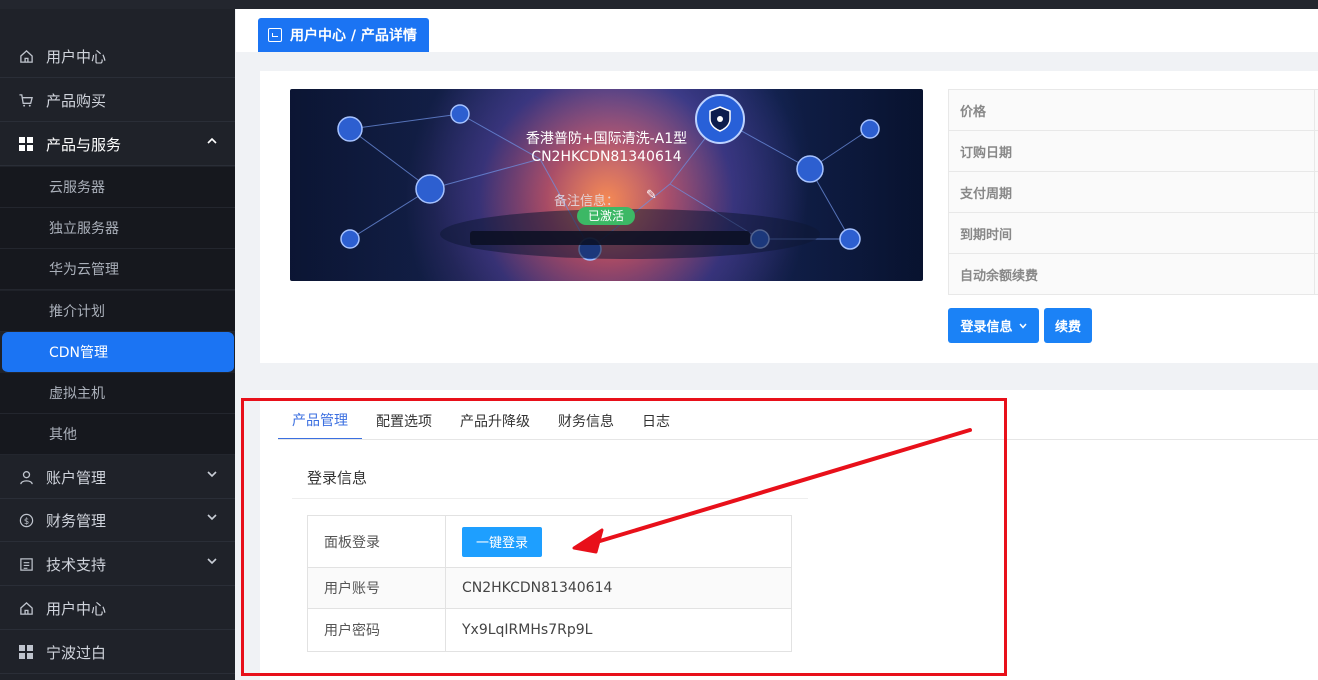 This screenshot has height=680, width=1318. What do you see at coordinates (26, 564) in the screenshot?
I see `document-icon` at bounding box center [26, 564].